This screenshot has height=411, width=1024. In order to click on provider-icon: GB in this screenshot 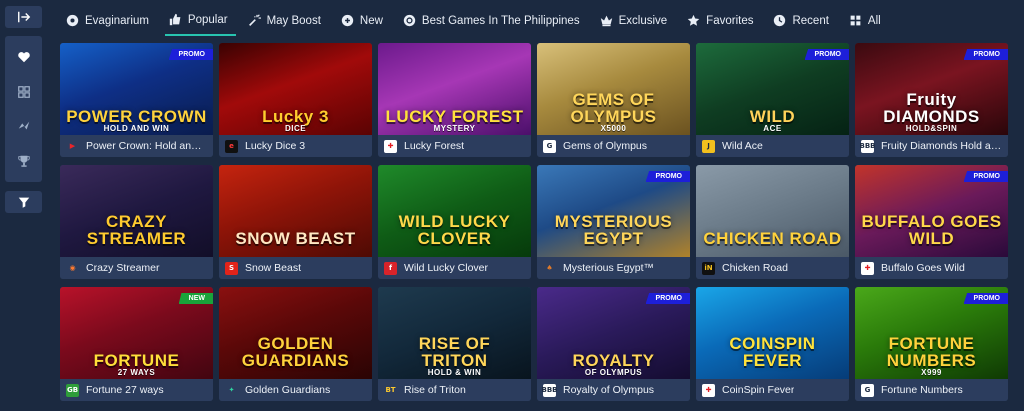, I will do `click(72, 390)`.